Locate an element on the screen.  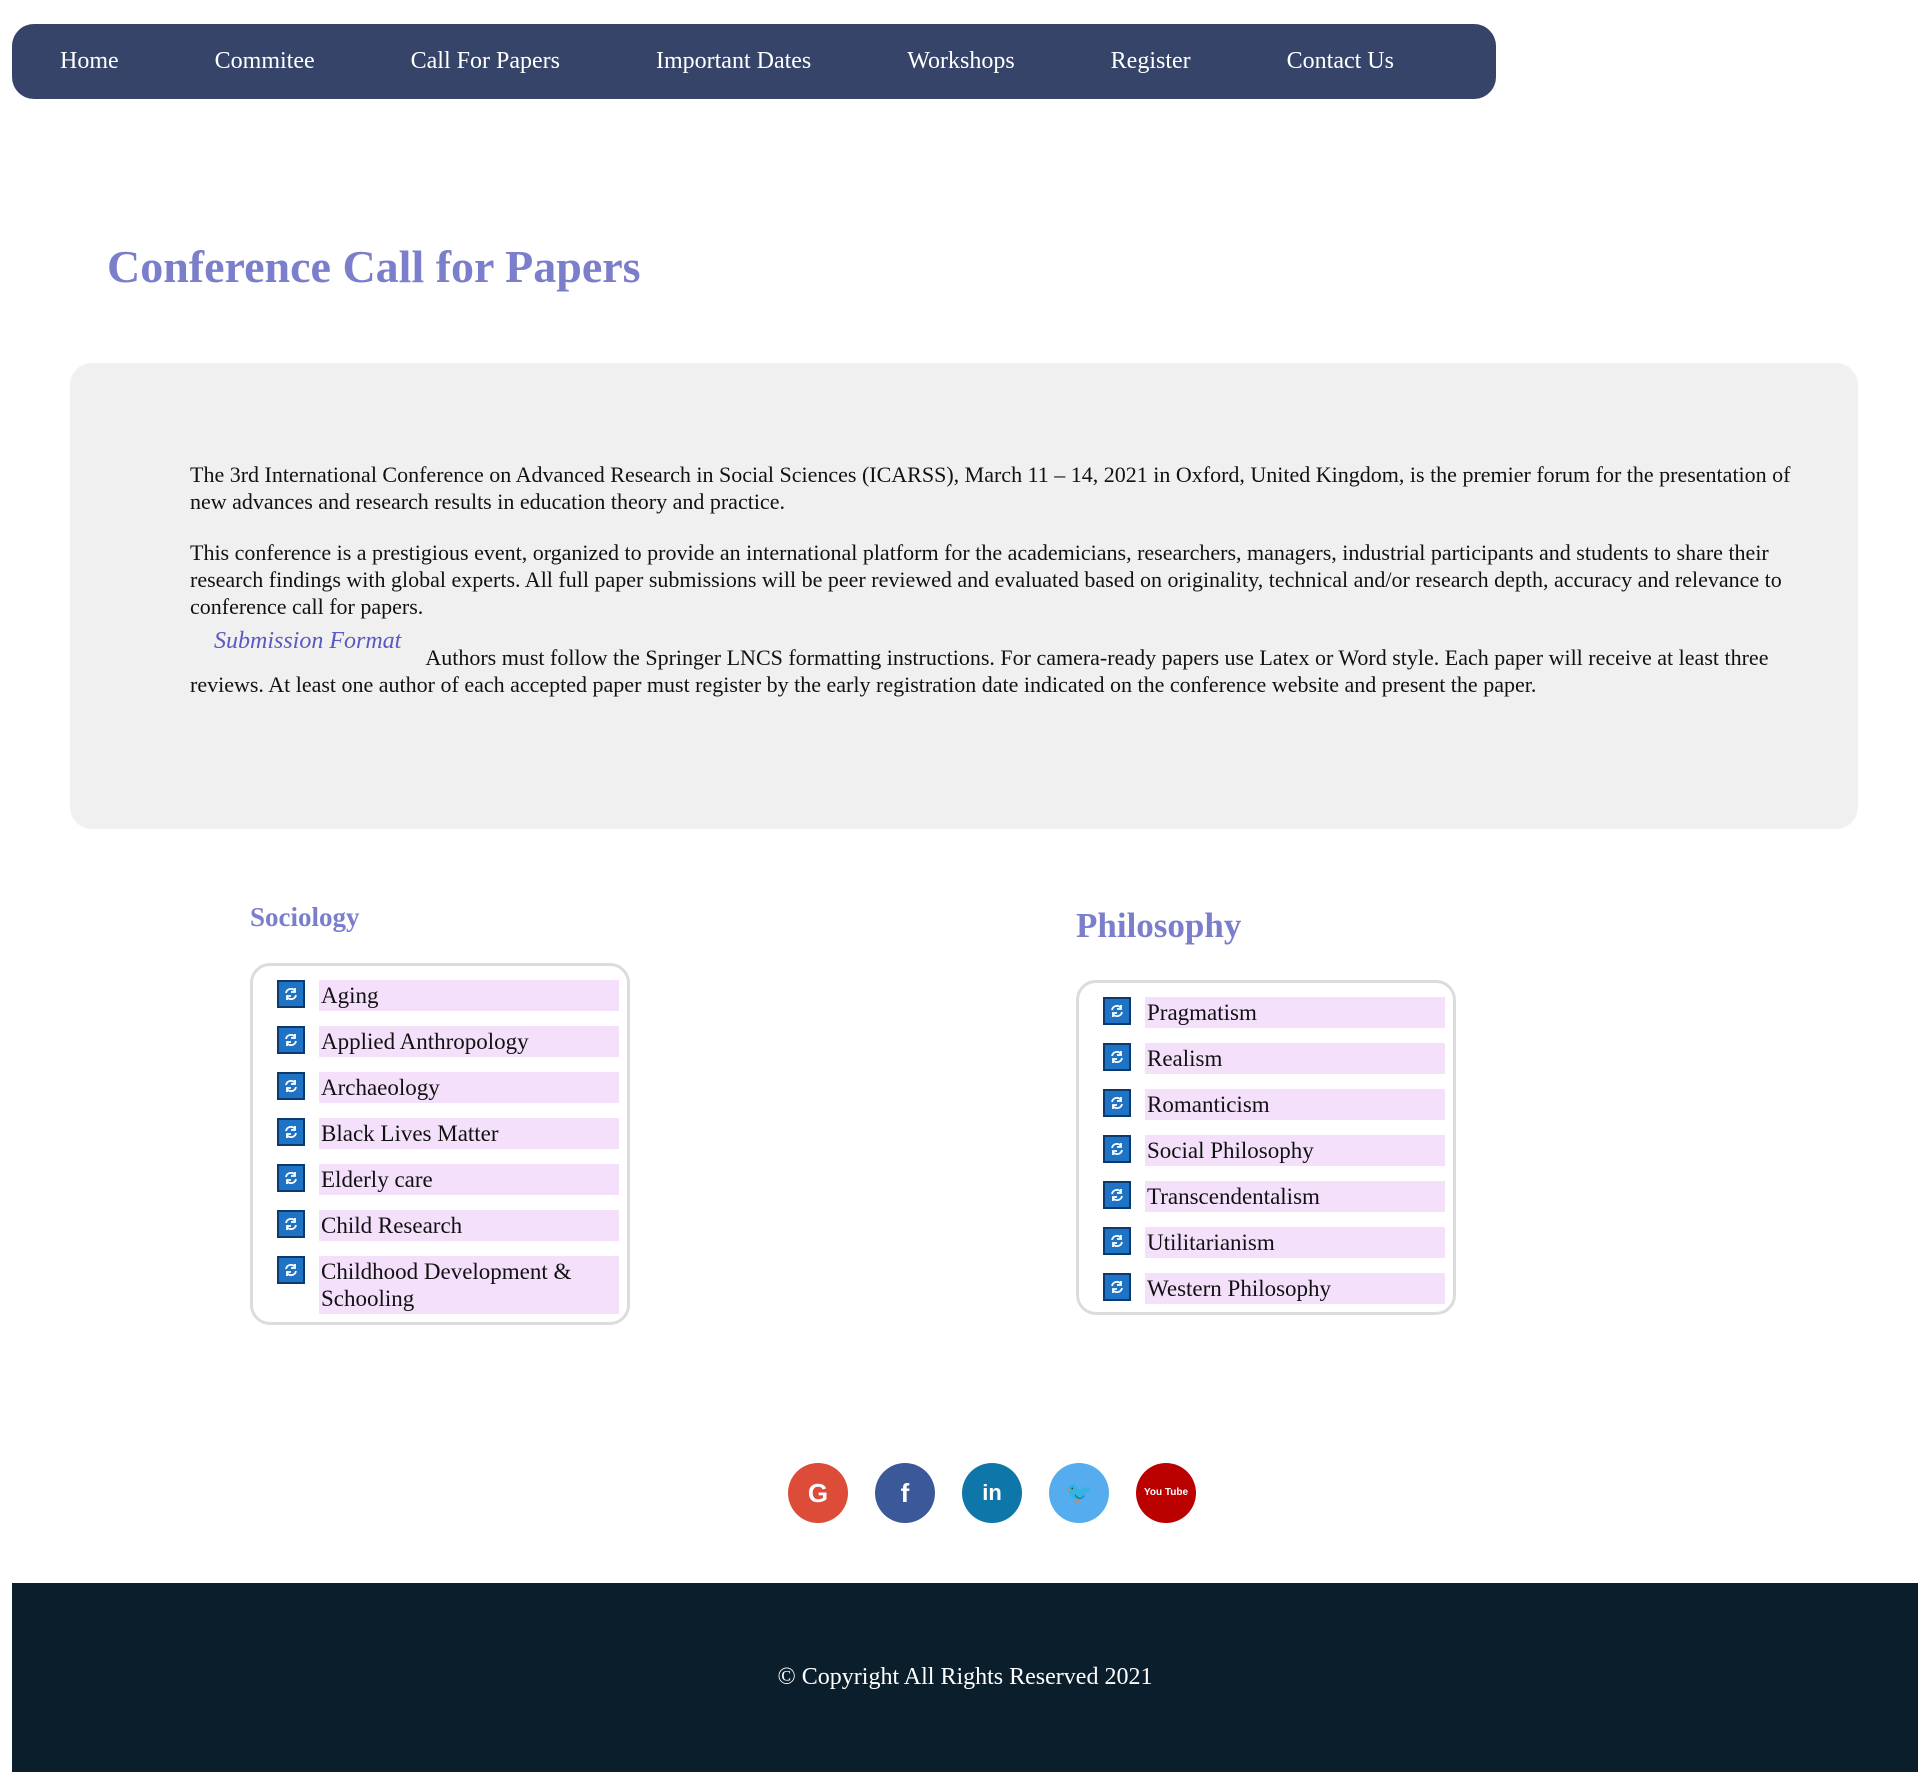
list-item: Archaeology is located at coordinates (448, 1087).